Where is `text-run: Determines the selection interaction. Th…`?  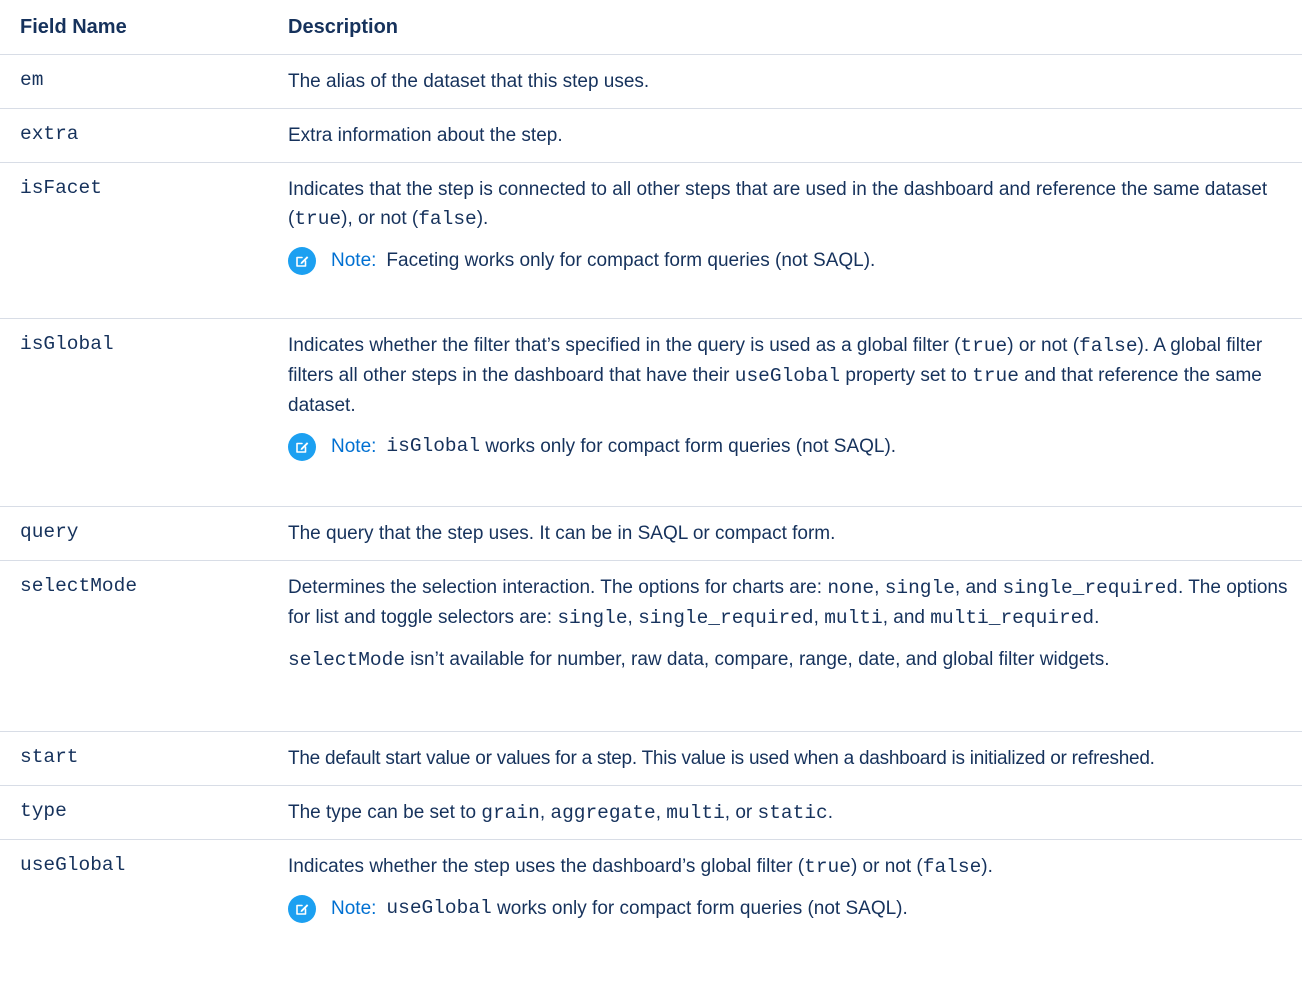
text-run: Determines the selection interaction. Th… is located at coordinates (558, 587).